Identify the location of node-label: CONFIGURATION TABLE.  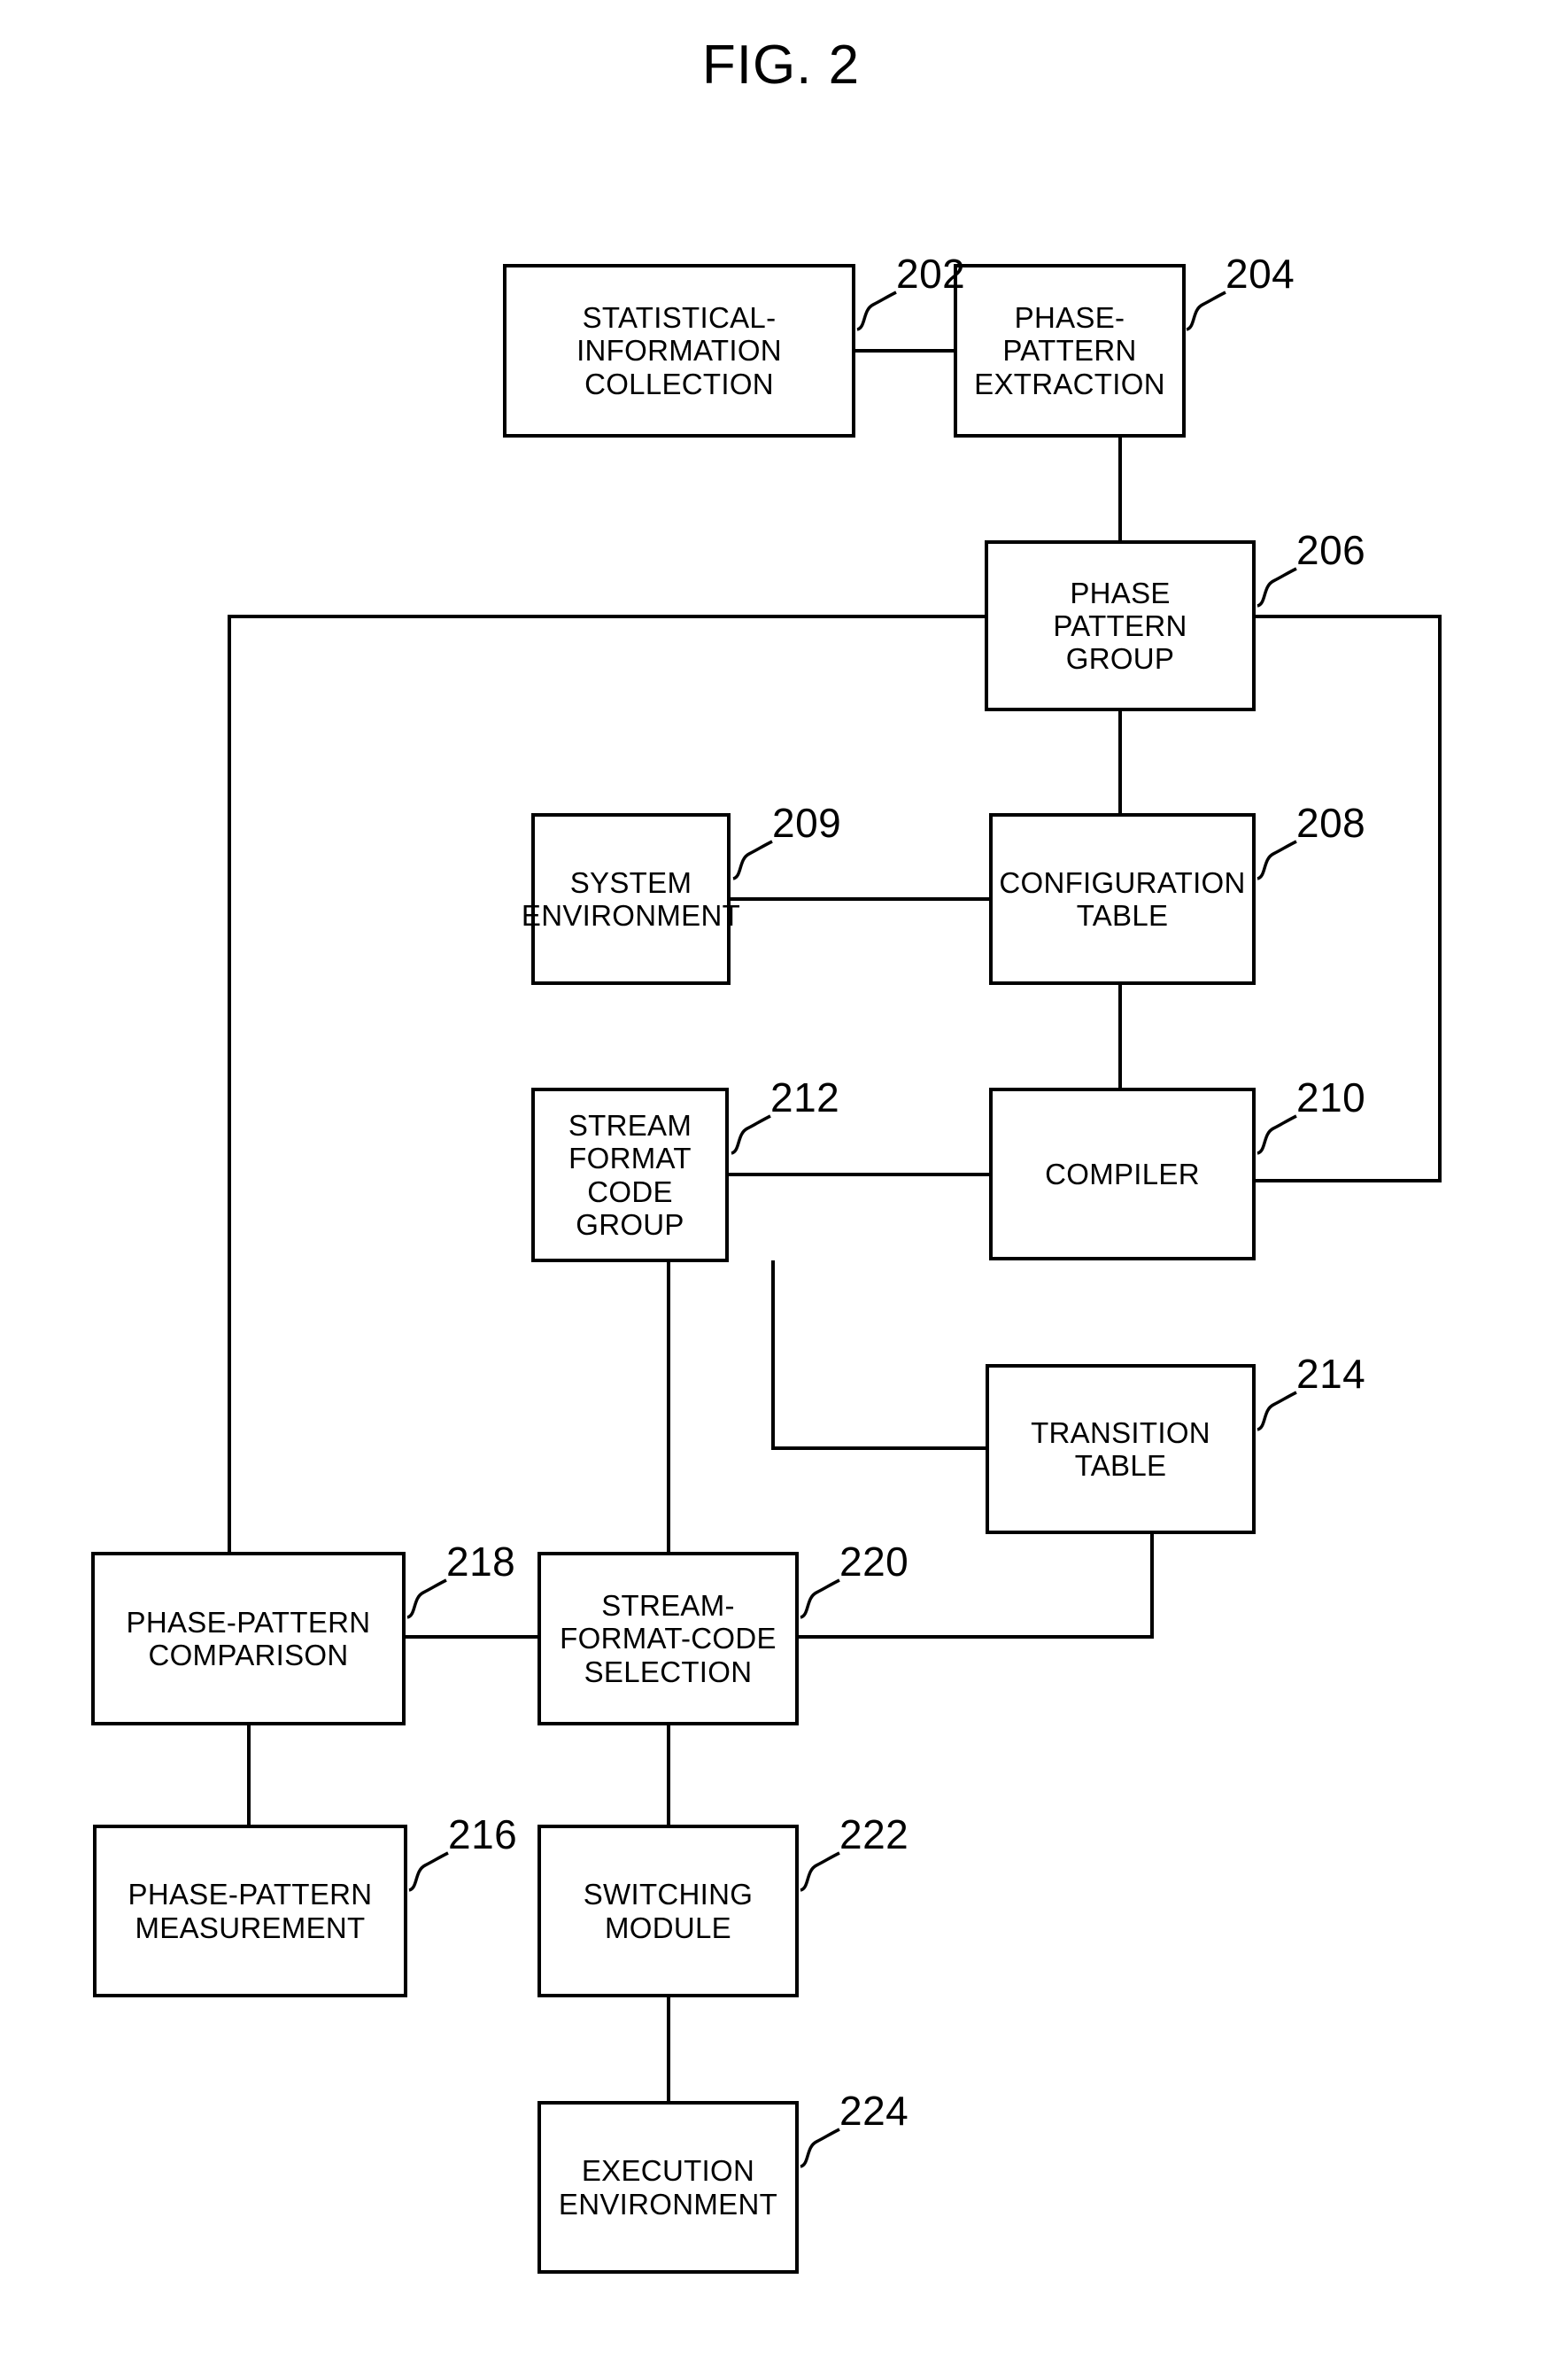
(1122, 898).